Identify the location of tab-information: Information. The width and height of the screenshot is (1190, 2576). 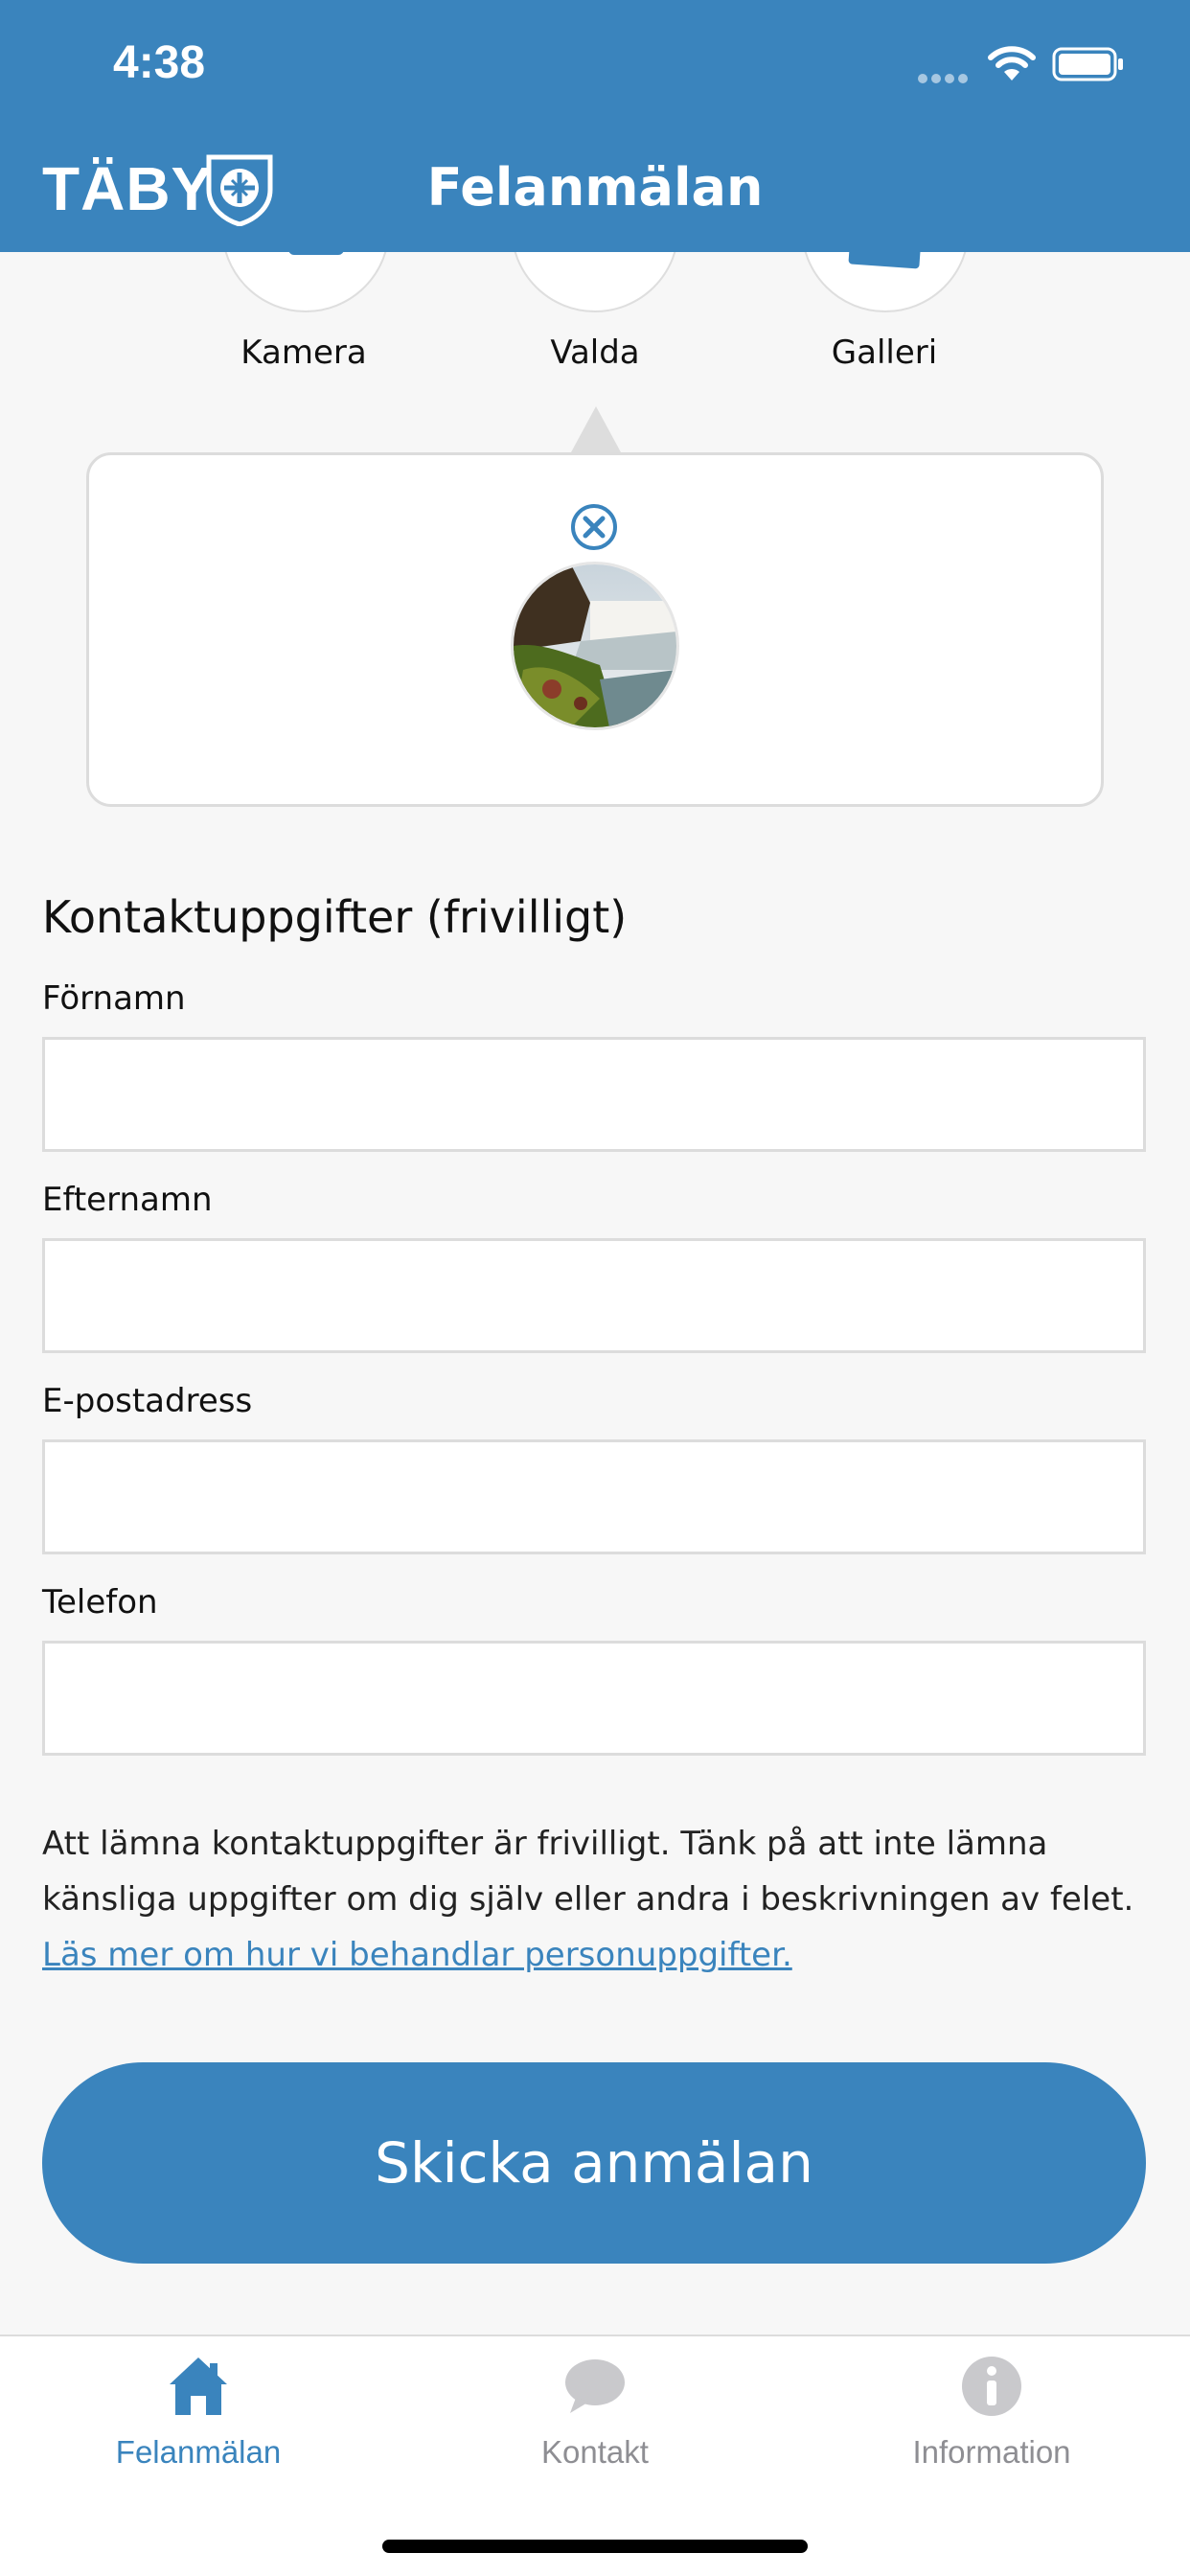
(991, 2432).